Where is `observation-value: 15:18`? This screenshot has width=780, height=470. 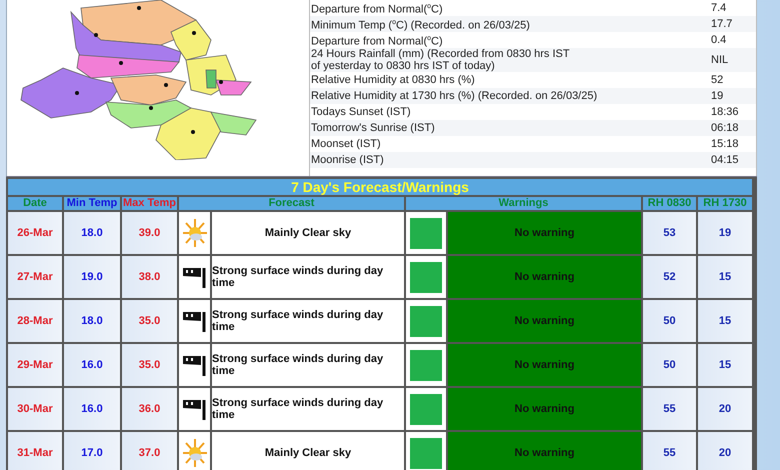
observation-value: 15:18 is located at coordinates (725, 144).